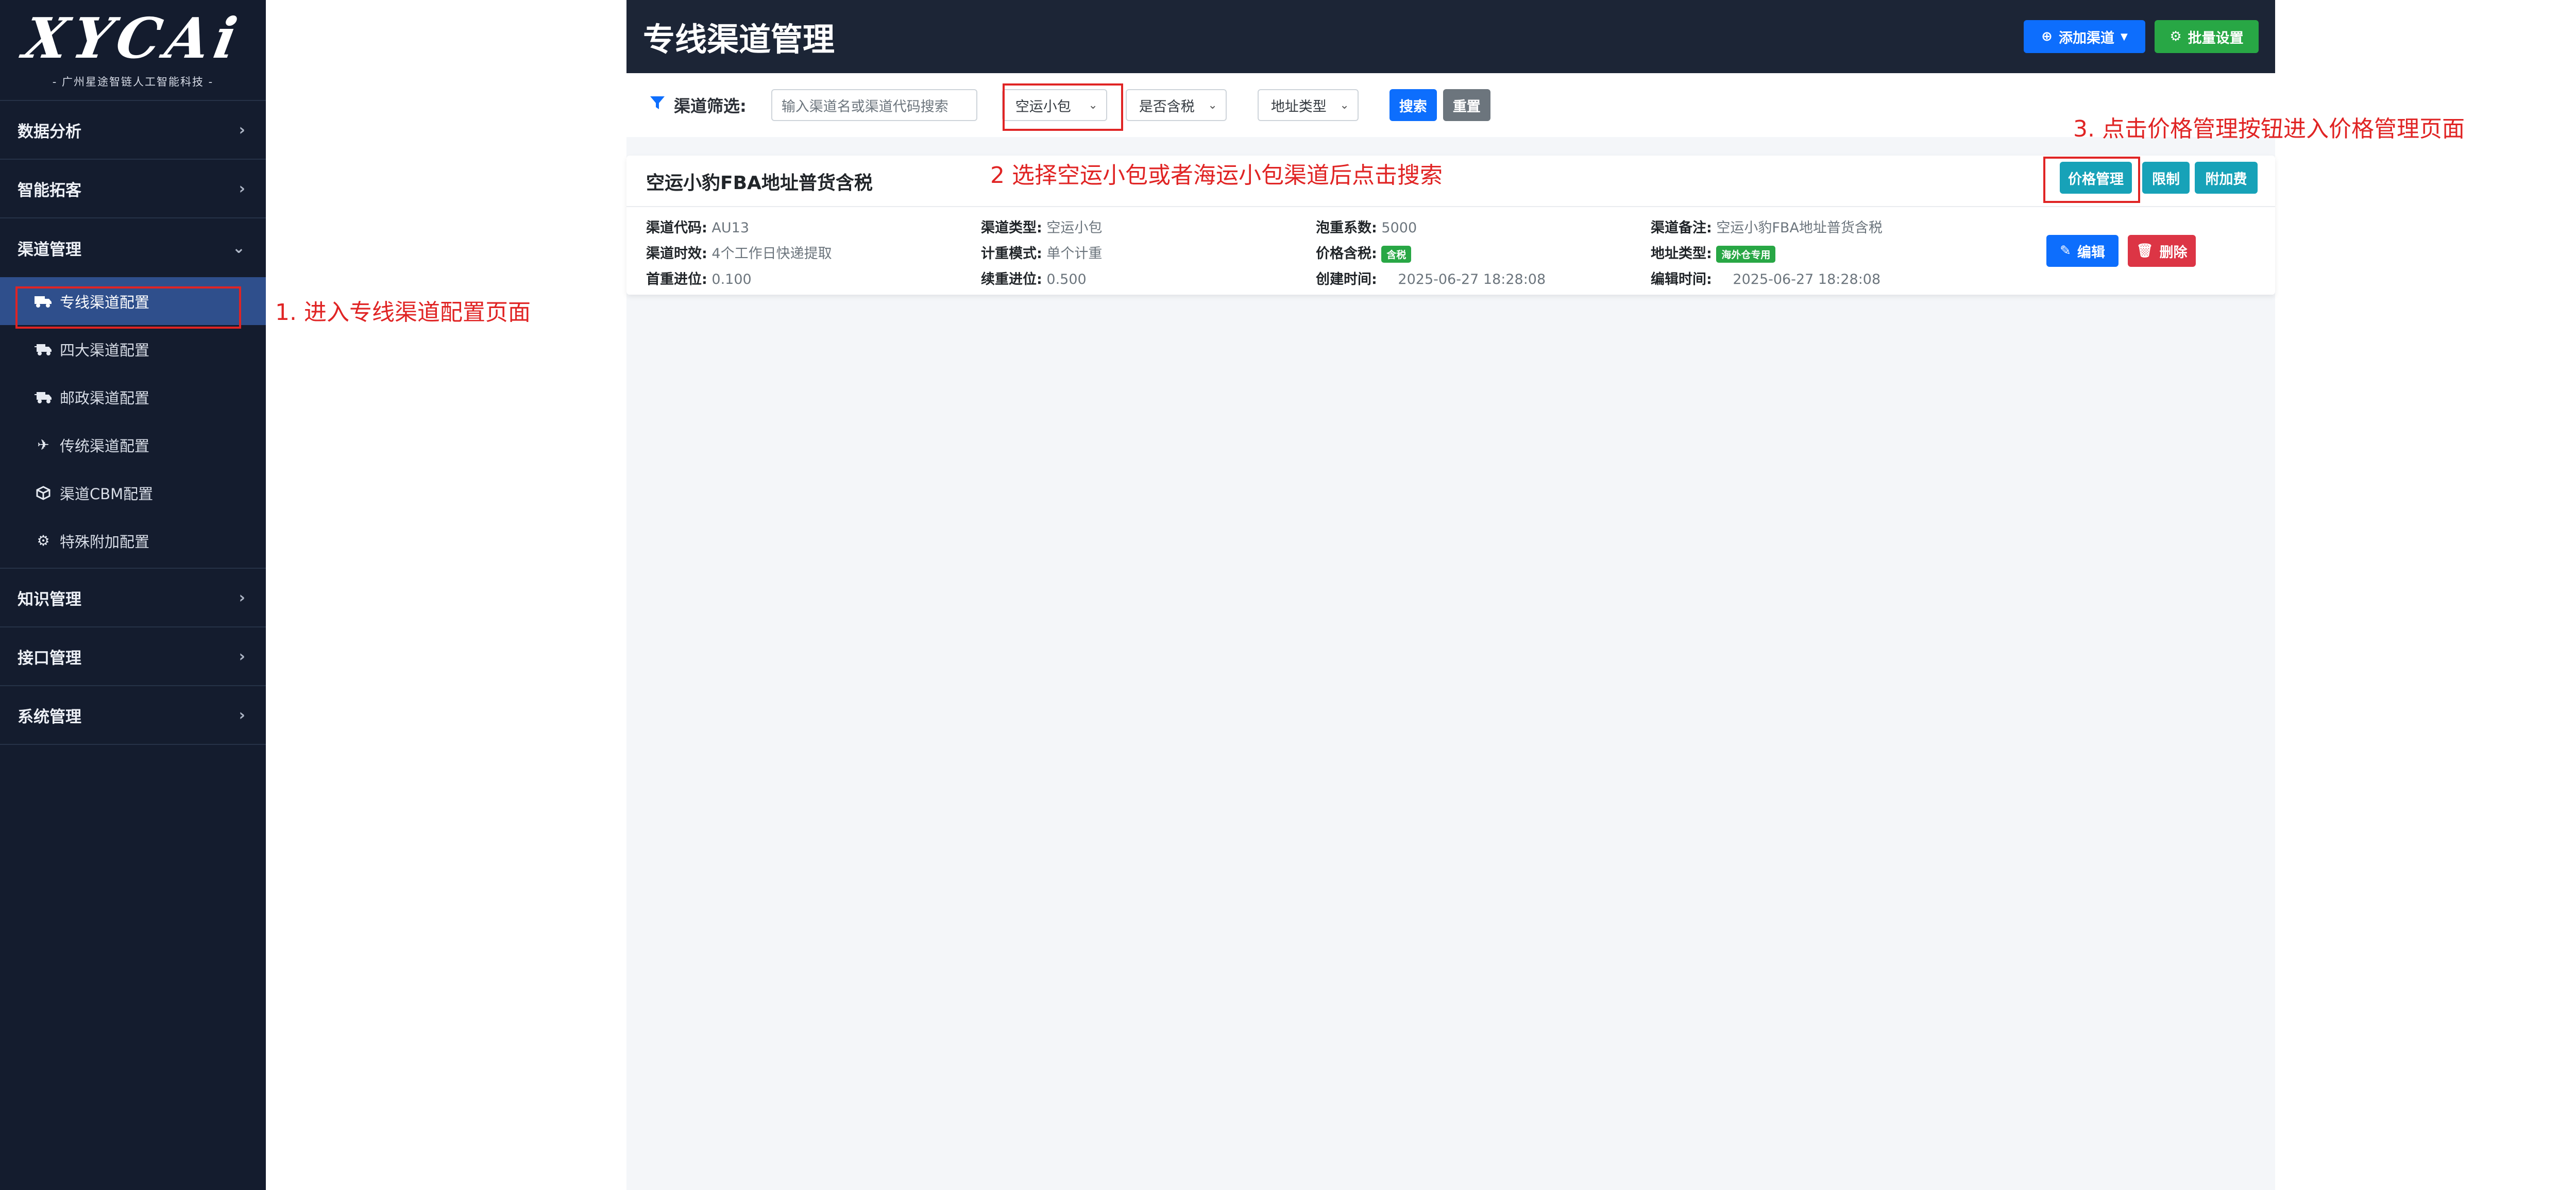 This screenshot has height=1190, width=2576. Describe the element at coordinates (1063, 107) in the screenshot. I see `annotation-box-step2` at that location.